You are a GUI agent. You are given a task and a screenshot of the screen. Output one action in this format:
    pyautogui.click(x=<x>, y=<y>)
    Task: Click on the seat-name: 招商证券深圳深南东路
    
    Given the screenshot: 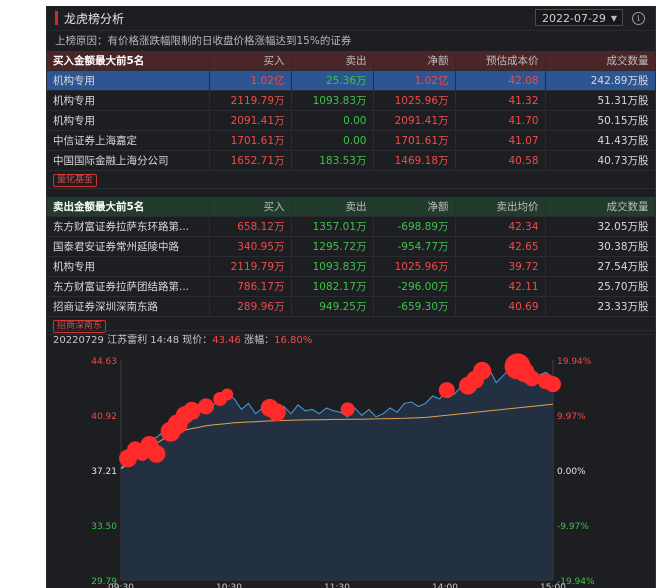 What is the action you would take?
    pyautogui.click(x=128, y=306)
    